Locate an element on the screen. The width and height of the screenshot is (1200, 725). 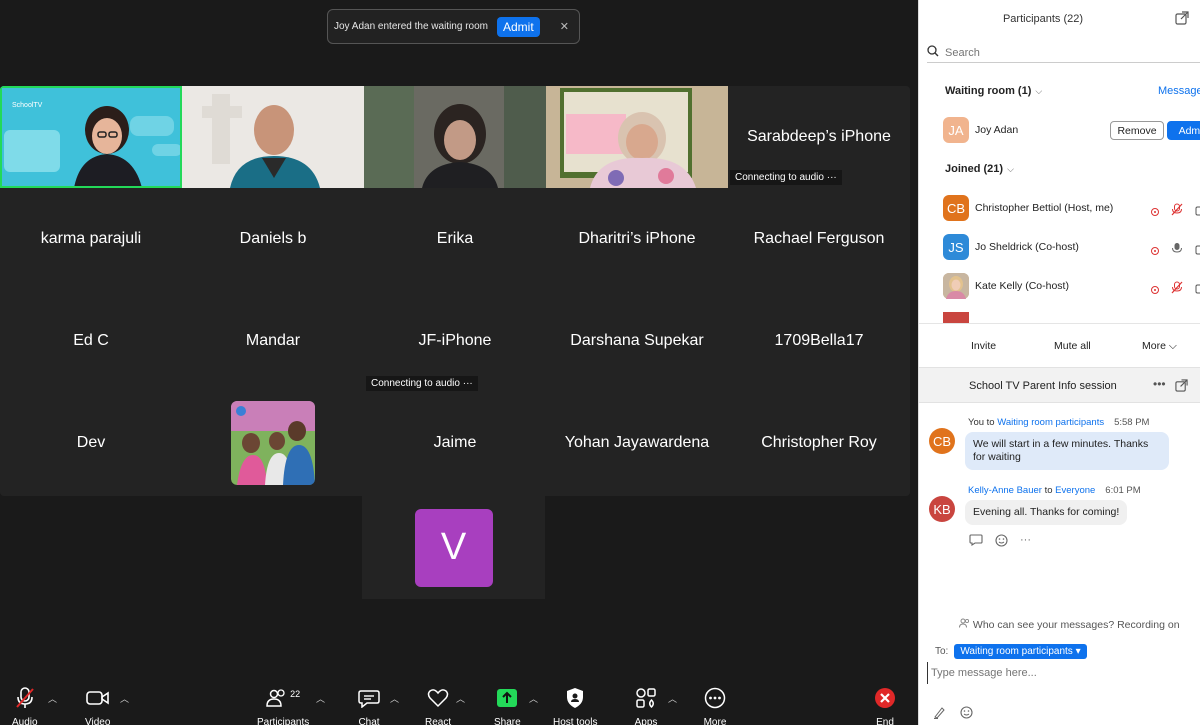
participant-row-partial is located at coordinates (956, 317).